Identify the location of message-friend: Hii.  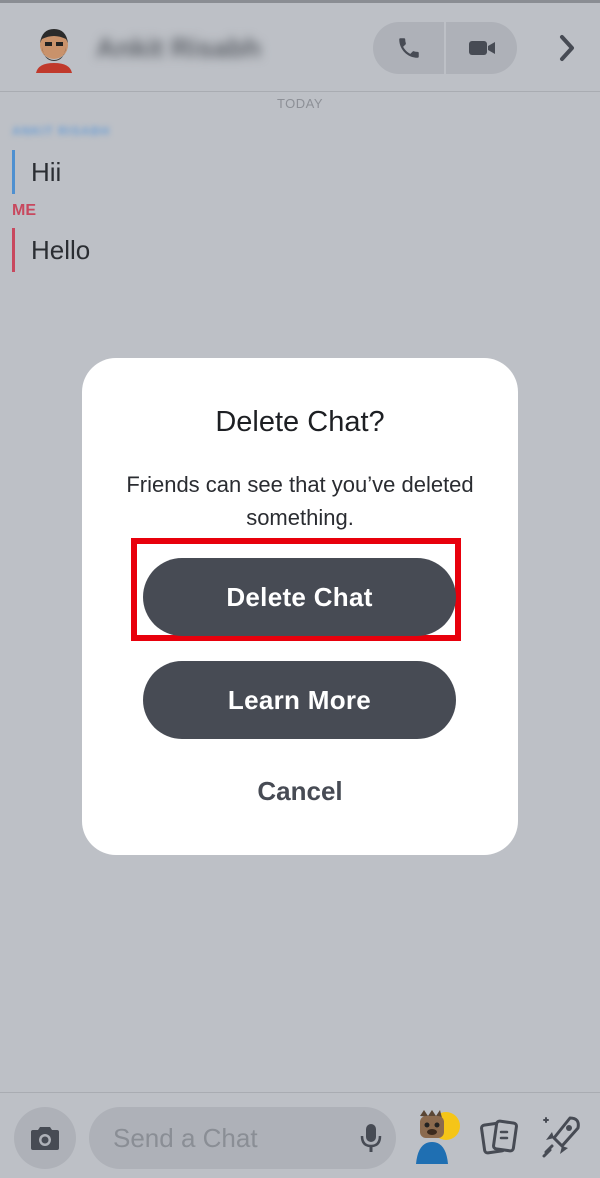
(36, 172).